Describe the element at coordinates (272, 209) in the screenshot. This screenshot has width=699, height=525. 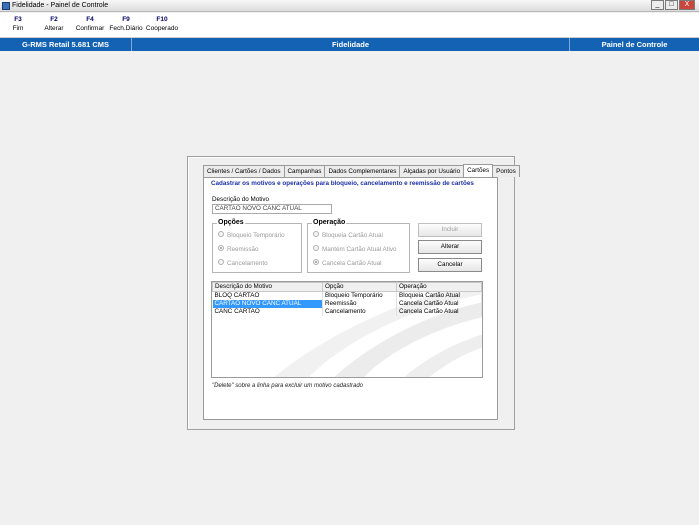
I see `description-input: CARTAO NOVO CANC ATUAL` at that location.